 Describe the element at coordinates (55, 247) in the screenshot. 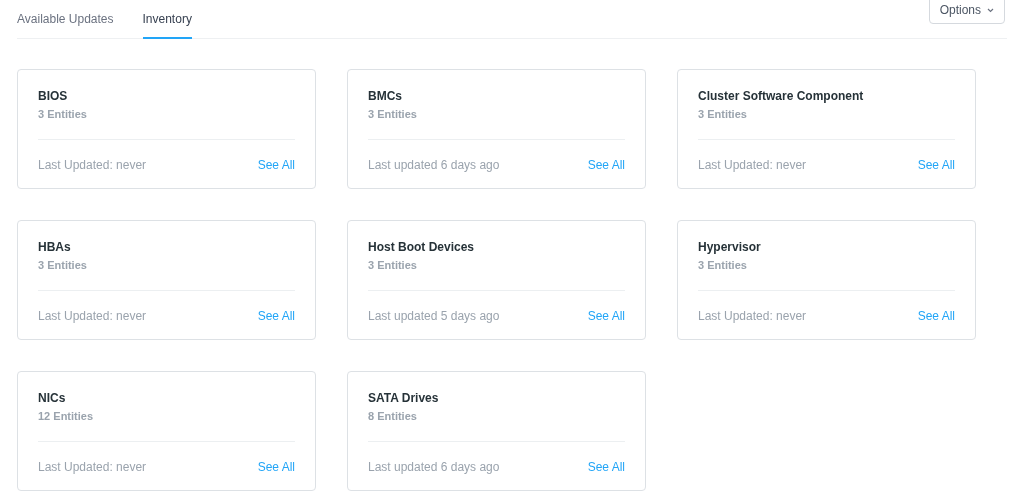

I see `card-title: HBAs` at that location.